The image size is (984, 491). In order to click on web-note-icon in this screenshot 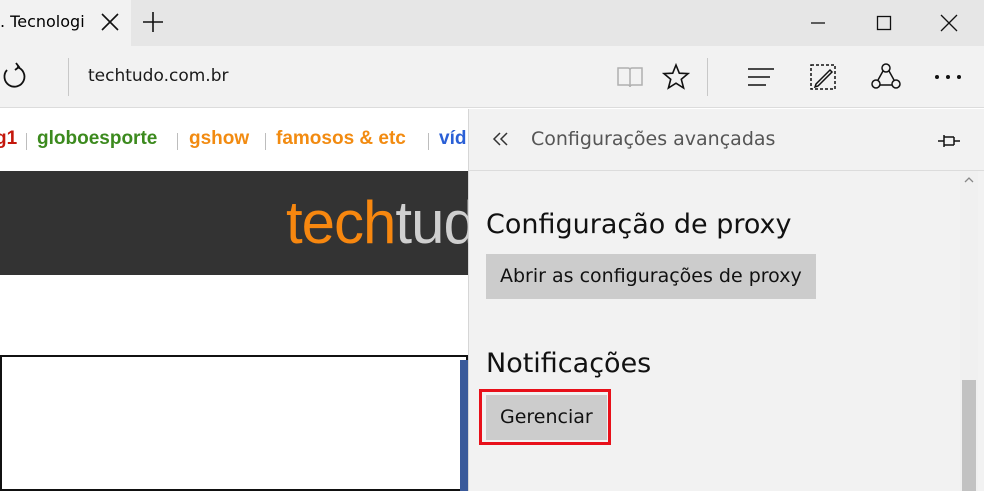, I will do `click(823, 77)`.